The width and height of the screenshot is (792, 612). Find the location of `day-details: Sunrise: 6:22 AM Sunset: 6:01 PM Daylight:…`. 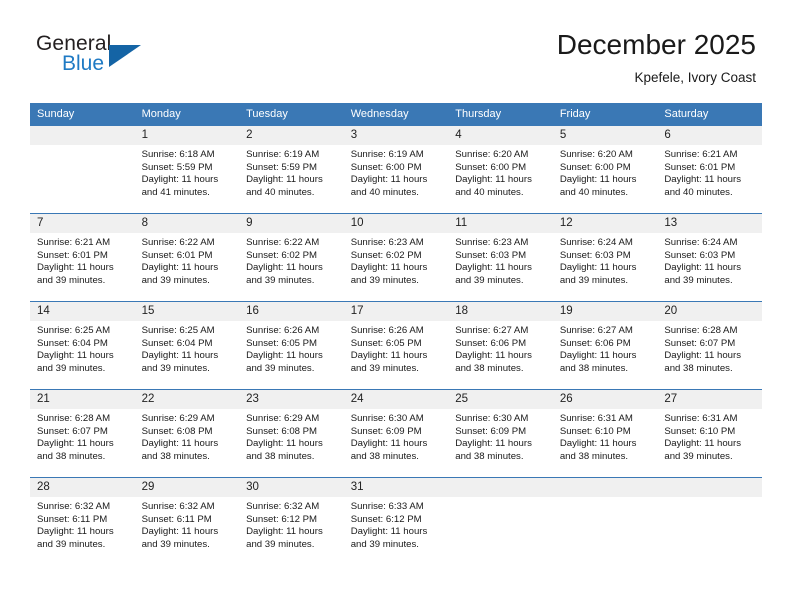

day-details: Sunrise: 6:22 AM Sunset: 6:01 PM Daylight:… is located at coordinates (187, 260).